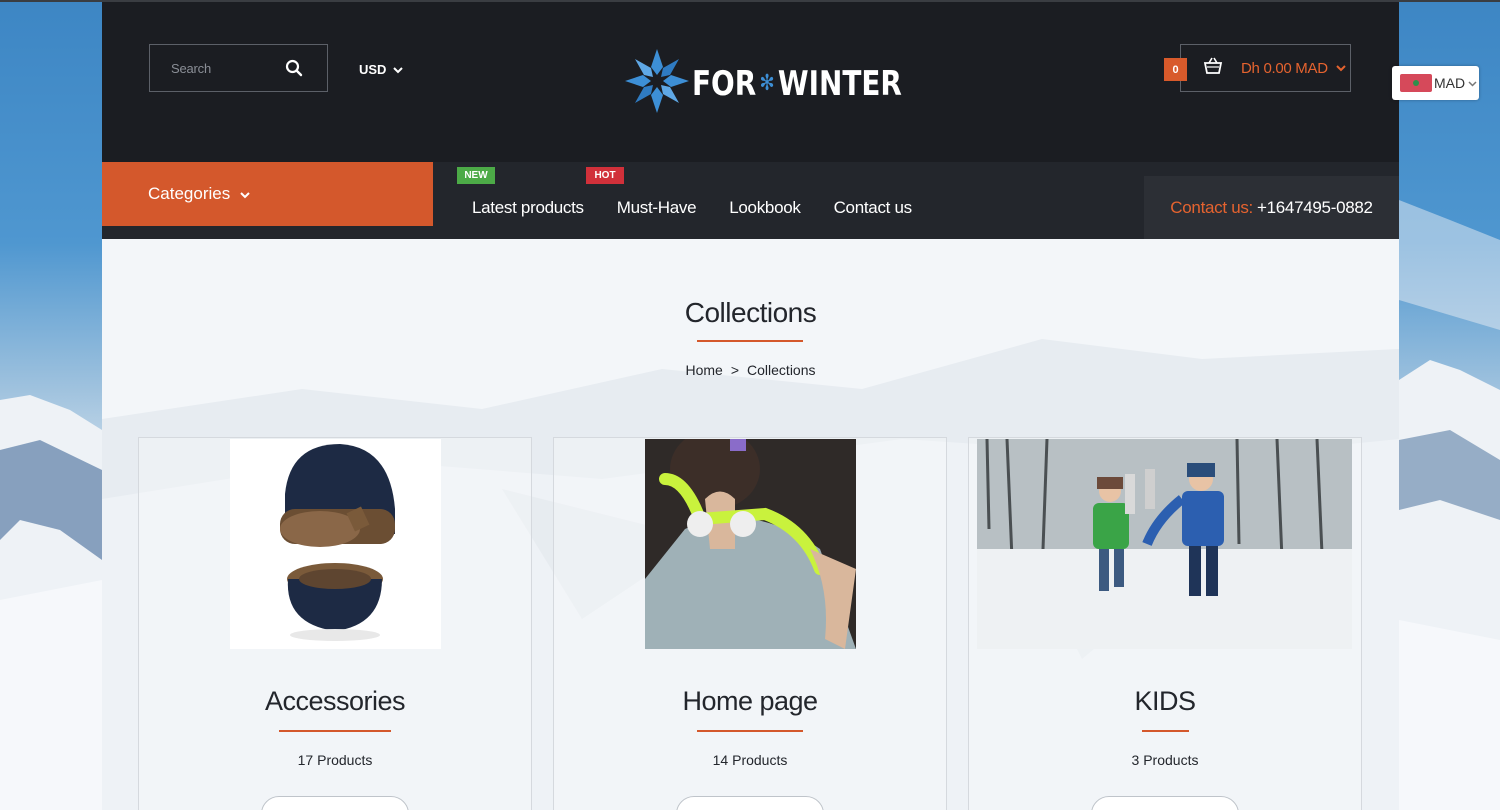 This screenshot has width=1500, height=810. What do you see at coordinates (1175, 69) in the screenshot?
I see `cart-count-badge: 0` at bounding box center [1175, 69].